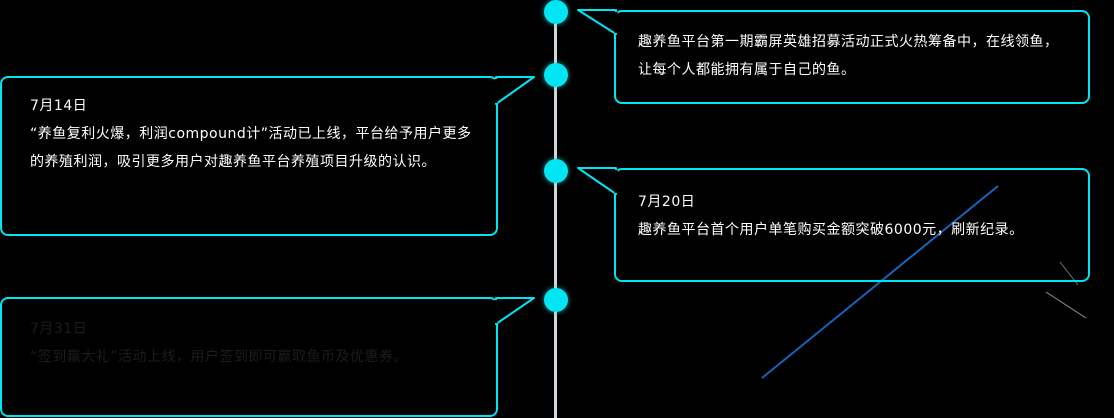 The height and width of the screenshot is (418, 1114). What do you see at coordinates (59, 106) in the screenshot?
I see `event-date: 7月14日` at bounding box center [59, 106].